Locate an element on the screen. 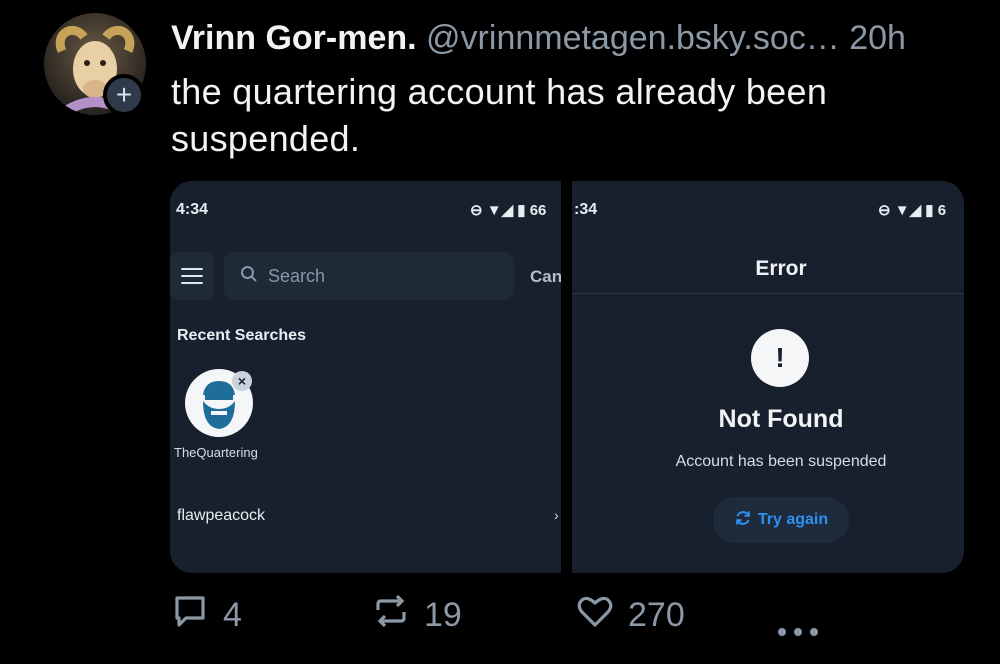 This screenshot has width=1000, height=664. ellipsis-icon is located at coordinates (798, 627).